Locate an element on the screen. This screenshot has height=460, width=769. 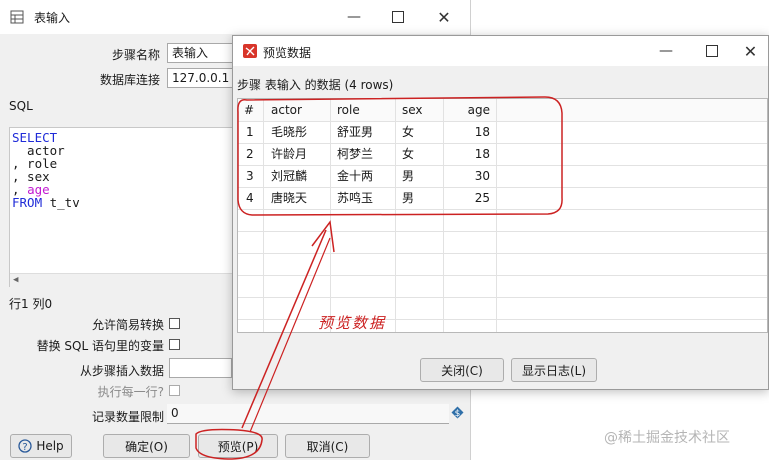
annotation-text: 预览数据 is located at coordinates (352, 323).